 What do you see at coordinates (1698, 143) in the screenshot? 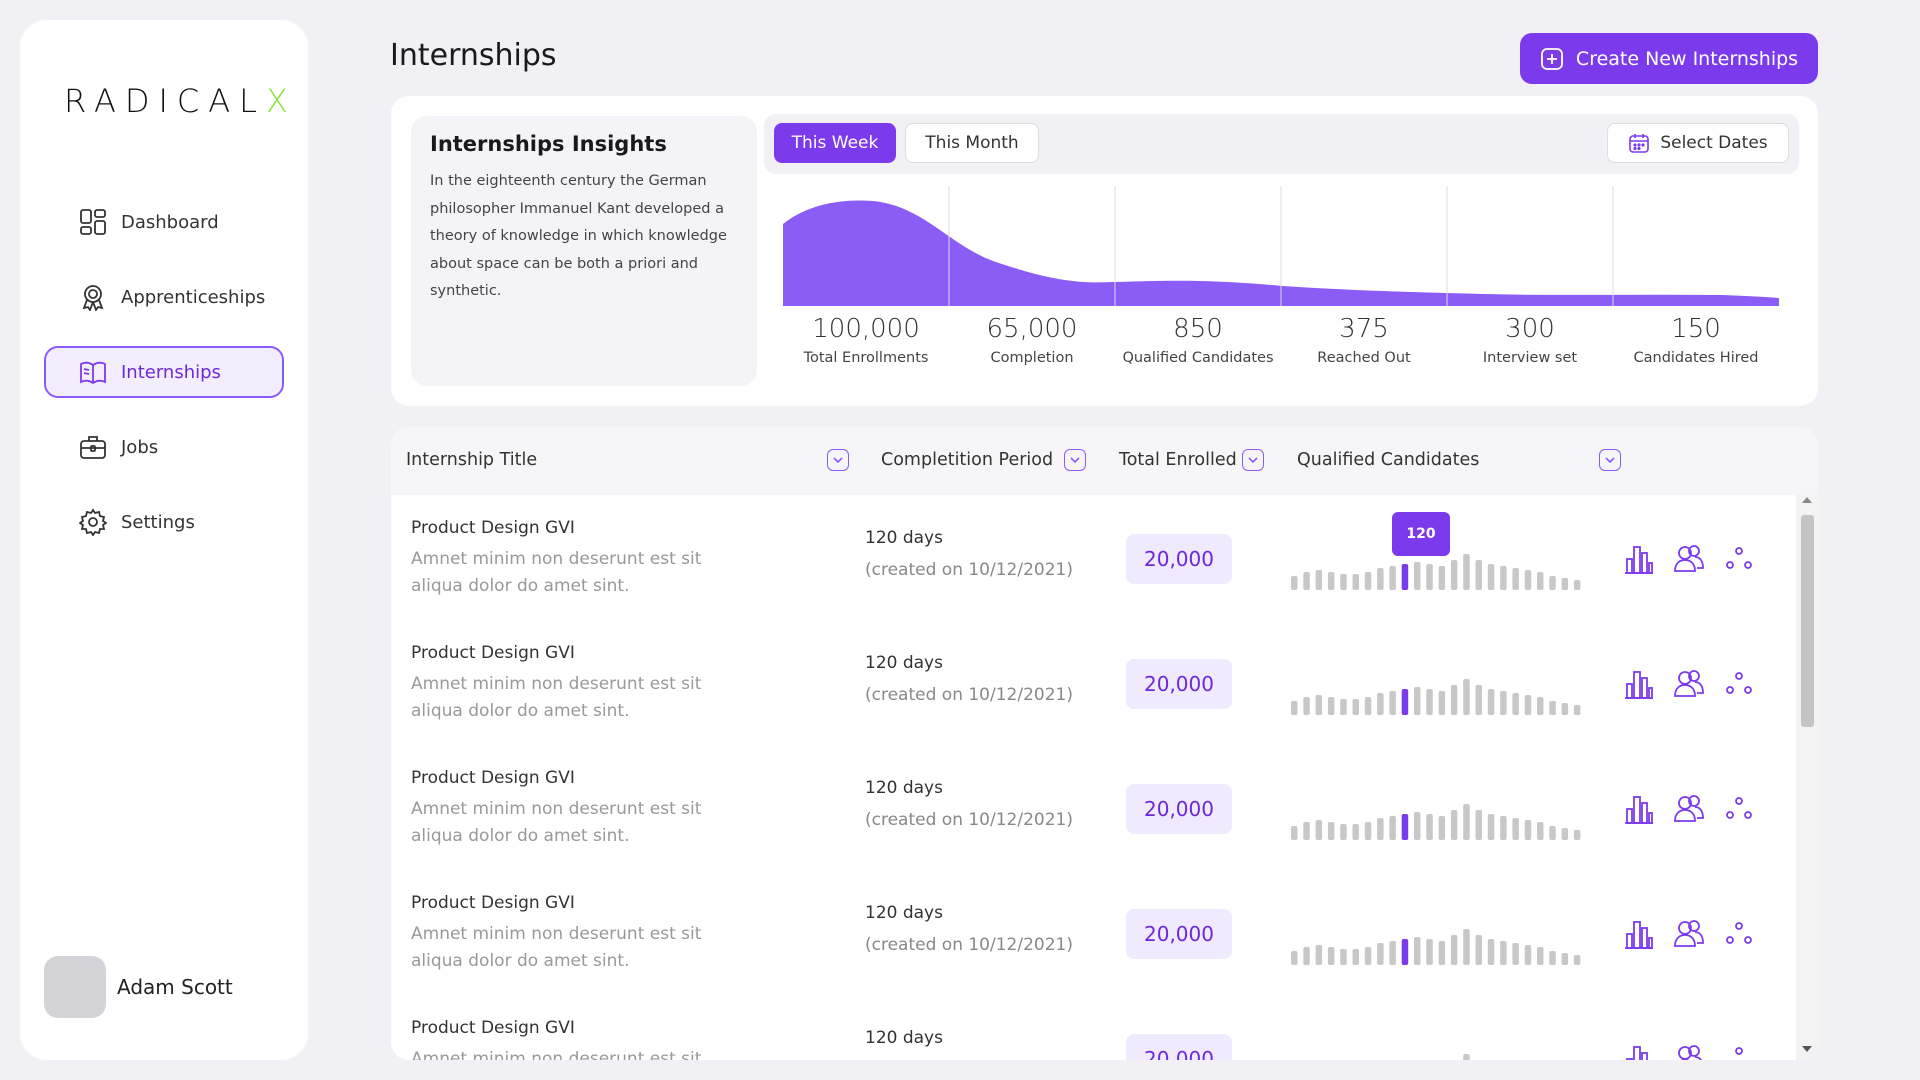
I see `select-dates-button: Select Dates` at bounding box center [1698, 143].